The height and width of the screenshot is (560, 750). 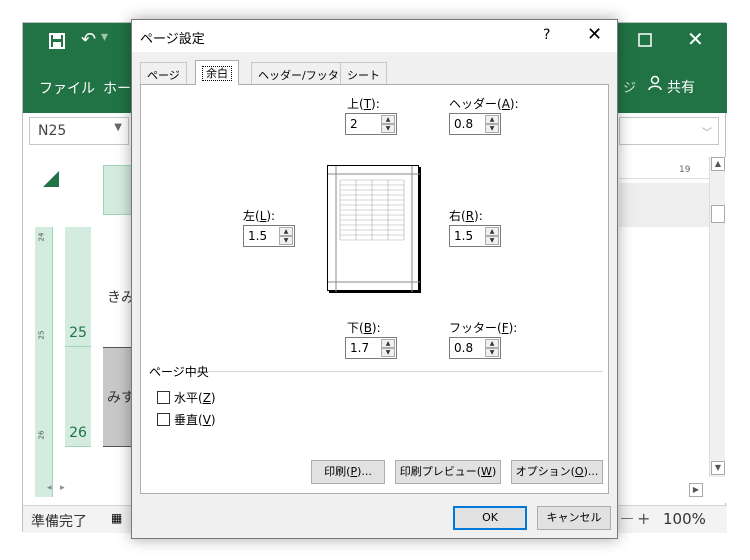 I want to click on tab-file: ファイル, so click(x=67, y=88).